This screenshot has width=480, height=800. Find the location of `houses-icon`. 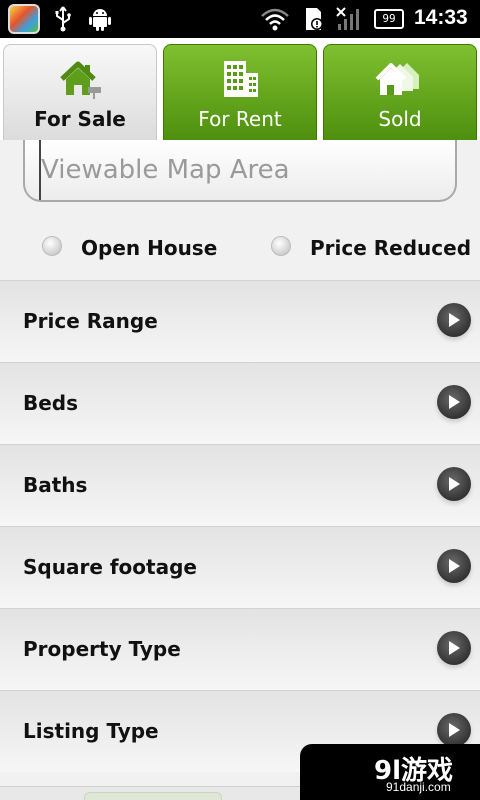

houses-icon is located at coordinates (397, 79).